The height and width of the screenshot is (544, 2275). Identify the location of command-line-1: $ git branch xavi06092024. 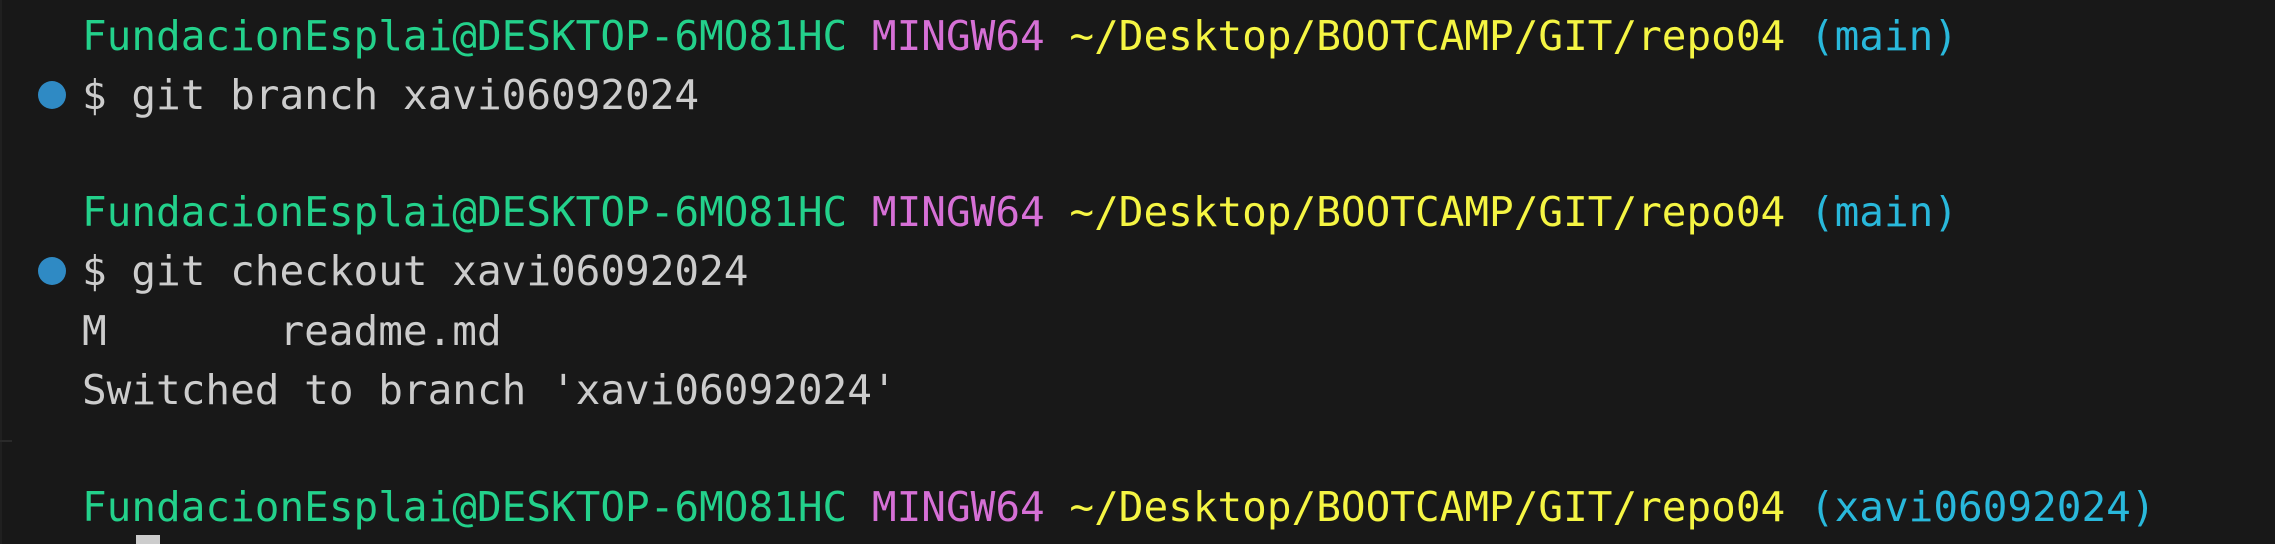
(391, 95).